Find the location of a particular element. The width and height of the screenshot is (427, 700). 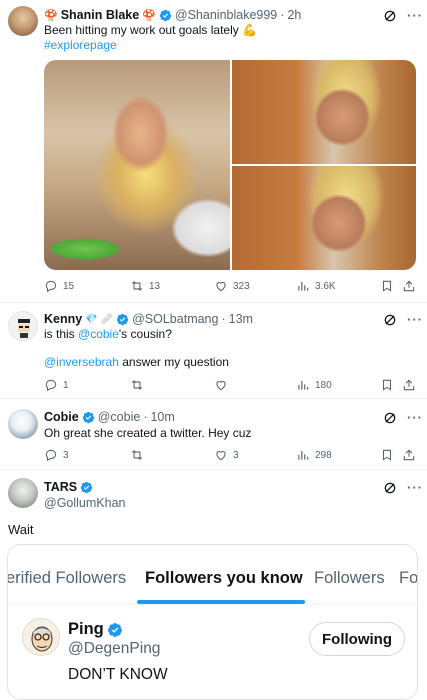

mention-link: @inversebrah is located at coordinates (81, 362).